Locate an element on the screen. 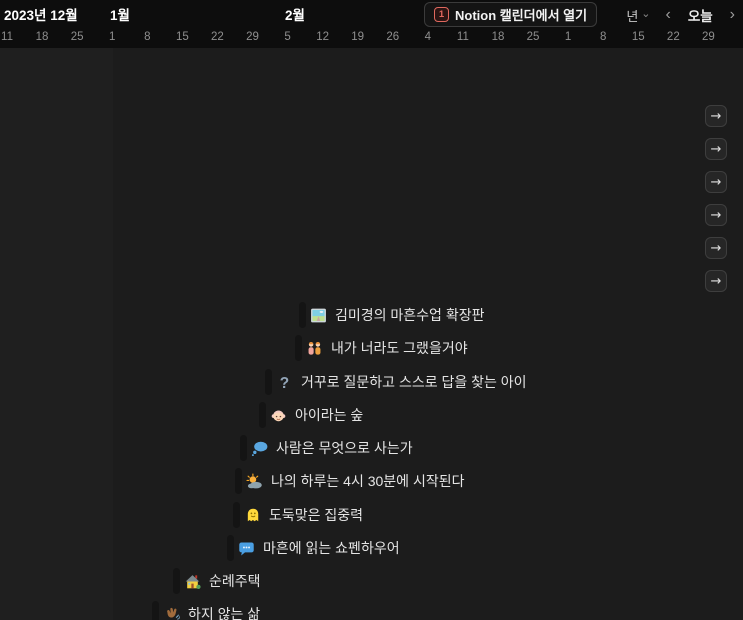  timeline-event-row: 하지 않는 삶 is located at coordinates (206, 610).